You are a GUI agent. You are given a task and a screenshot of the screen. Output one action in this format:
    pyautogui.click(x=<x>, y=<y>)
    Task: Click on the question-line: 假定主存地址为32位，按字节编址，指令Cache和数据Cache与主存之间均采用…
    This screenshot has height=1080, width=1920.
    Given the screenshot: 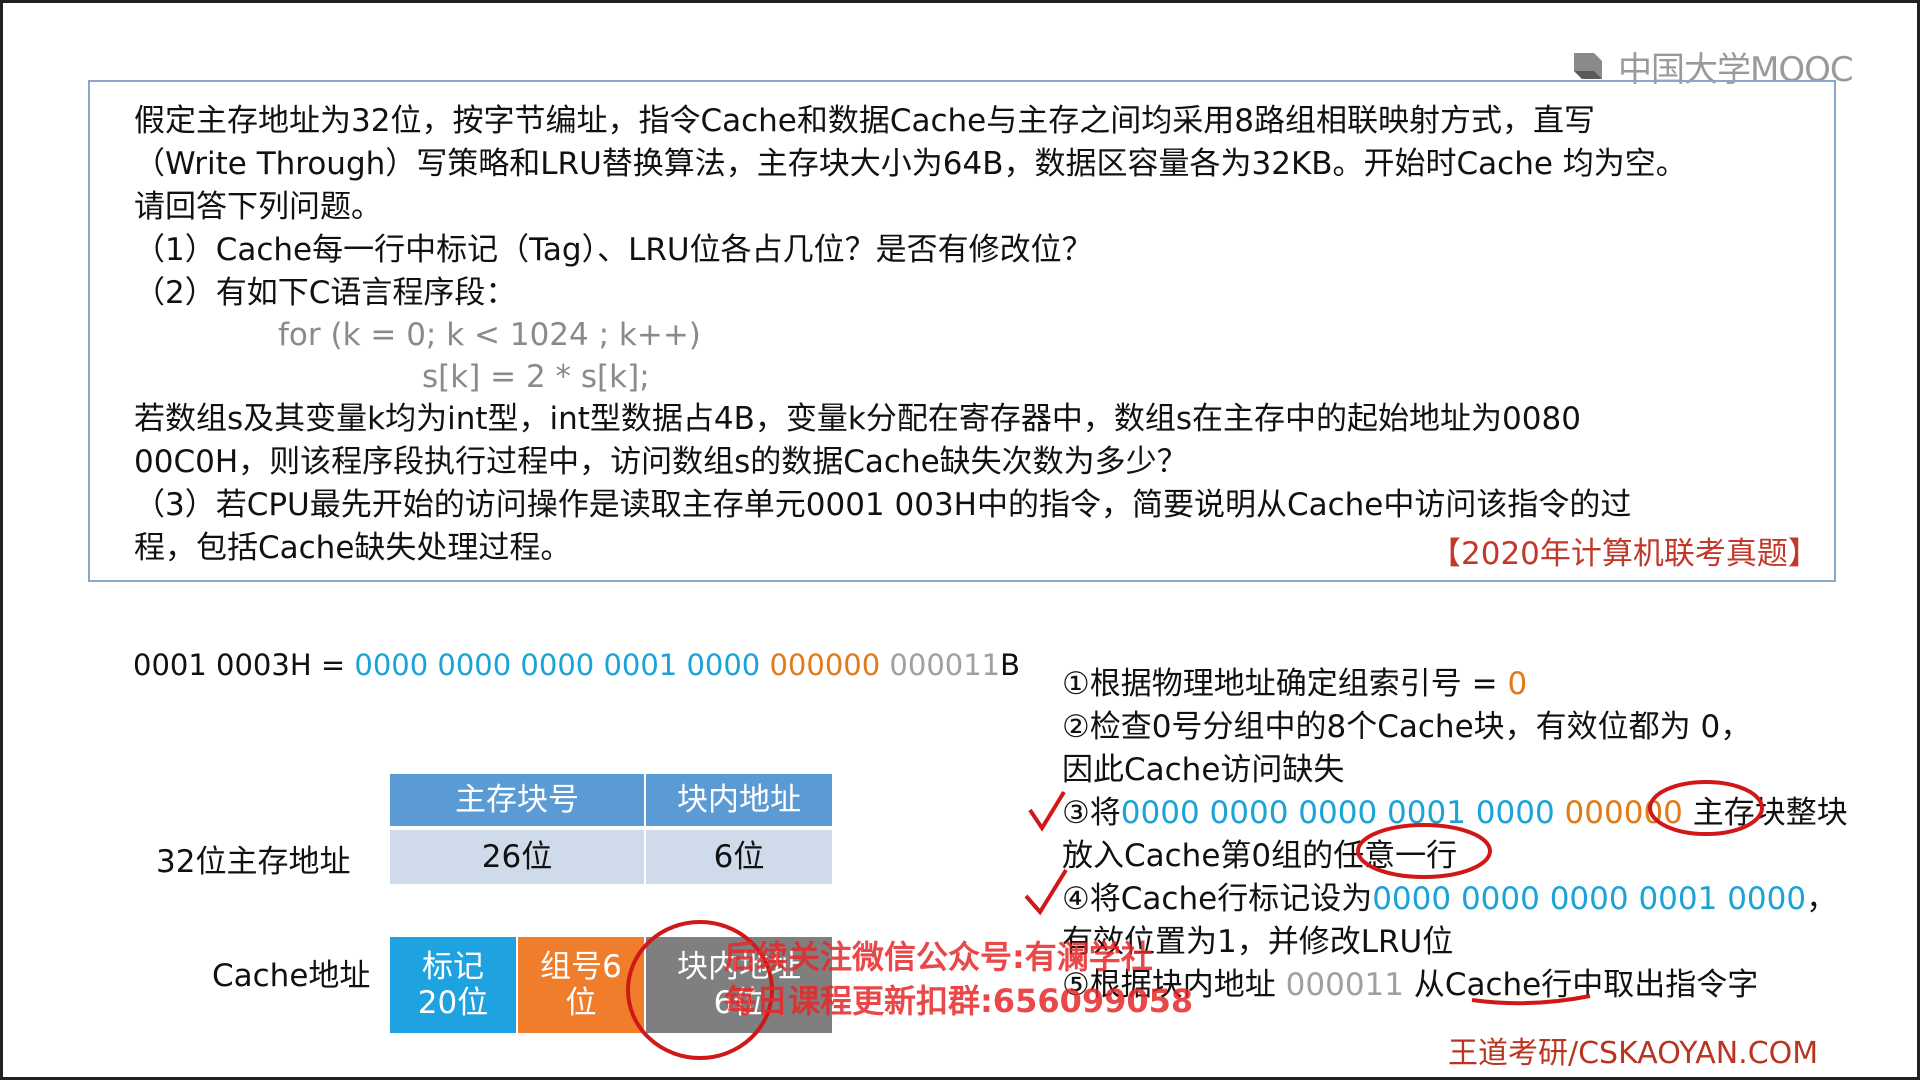 What is the action you would take?
    pyautogui.click(x=864, y=121)
    